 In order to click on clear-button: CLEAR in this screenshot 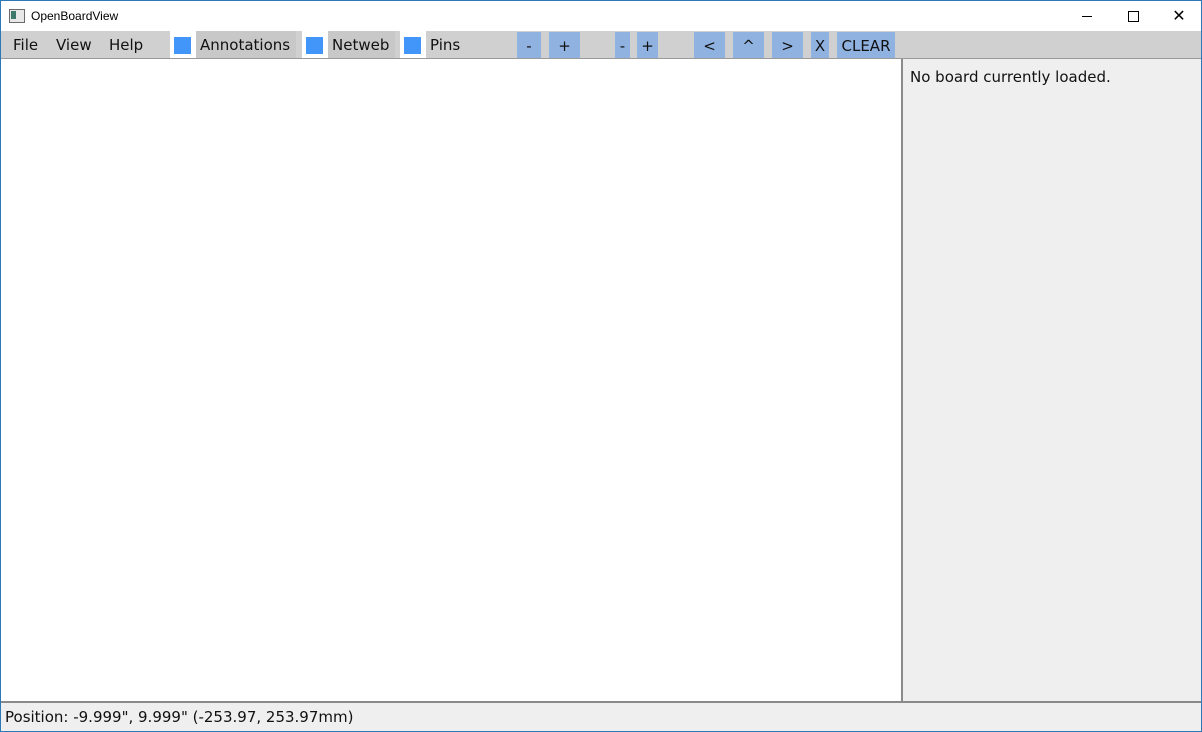, I will do `click(866, 45)`.